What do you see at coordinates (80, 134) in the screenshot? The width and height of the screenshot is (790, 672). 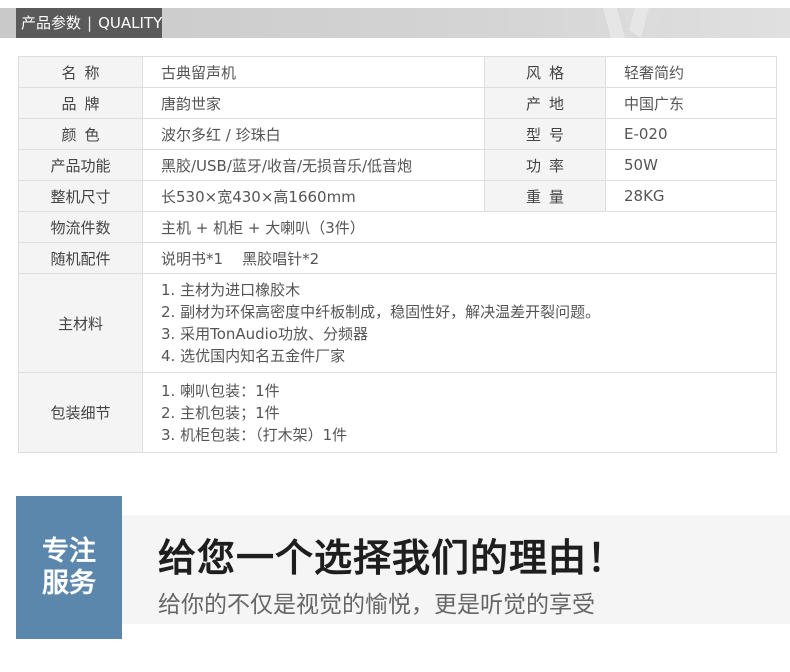 I see `spec-key-color: 颜色` at bounding box center [80, 134].